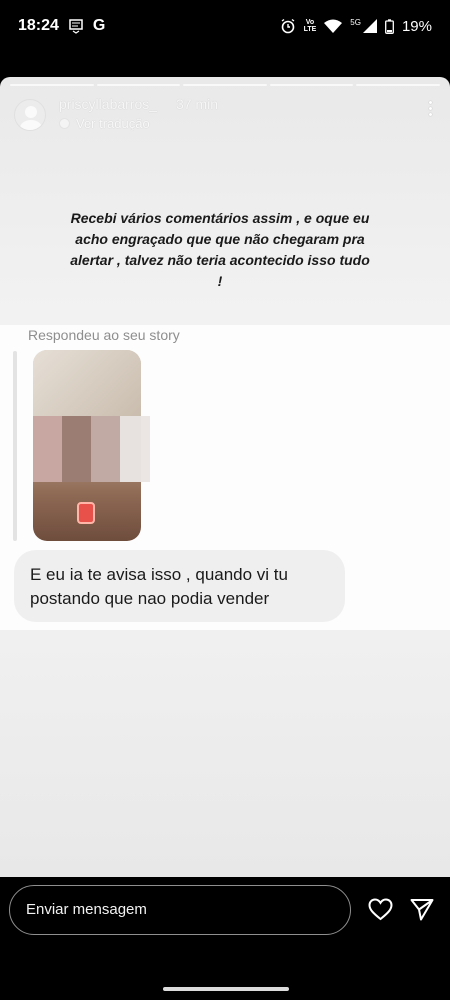 The height and width of the screenshot is (1000, 450). What do you see at coordinates (355, 22) in the screenshot?
I see `network-type: 5G` at bounding box center [355, 22].